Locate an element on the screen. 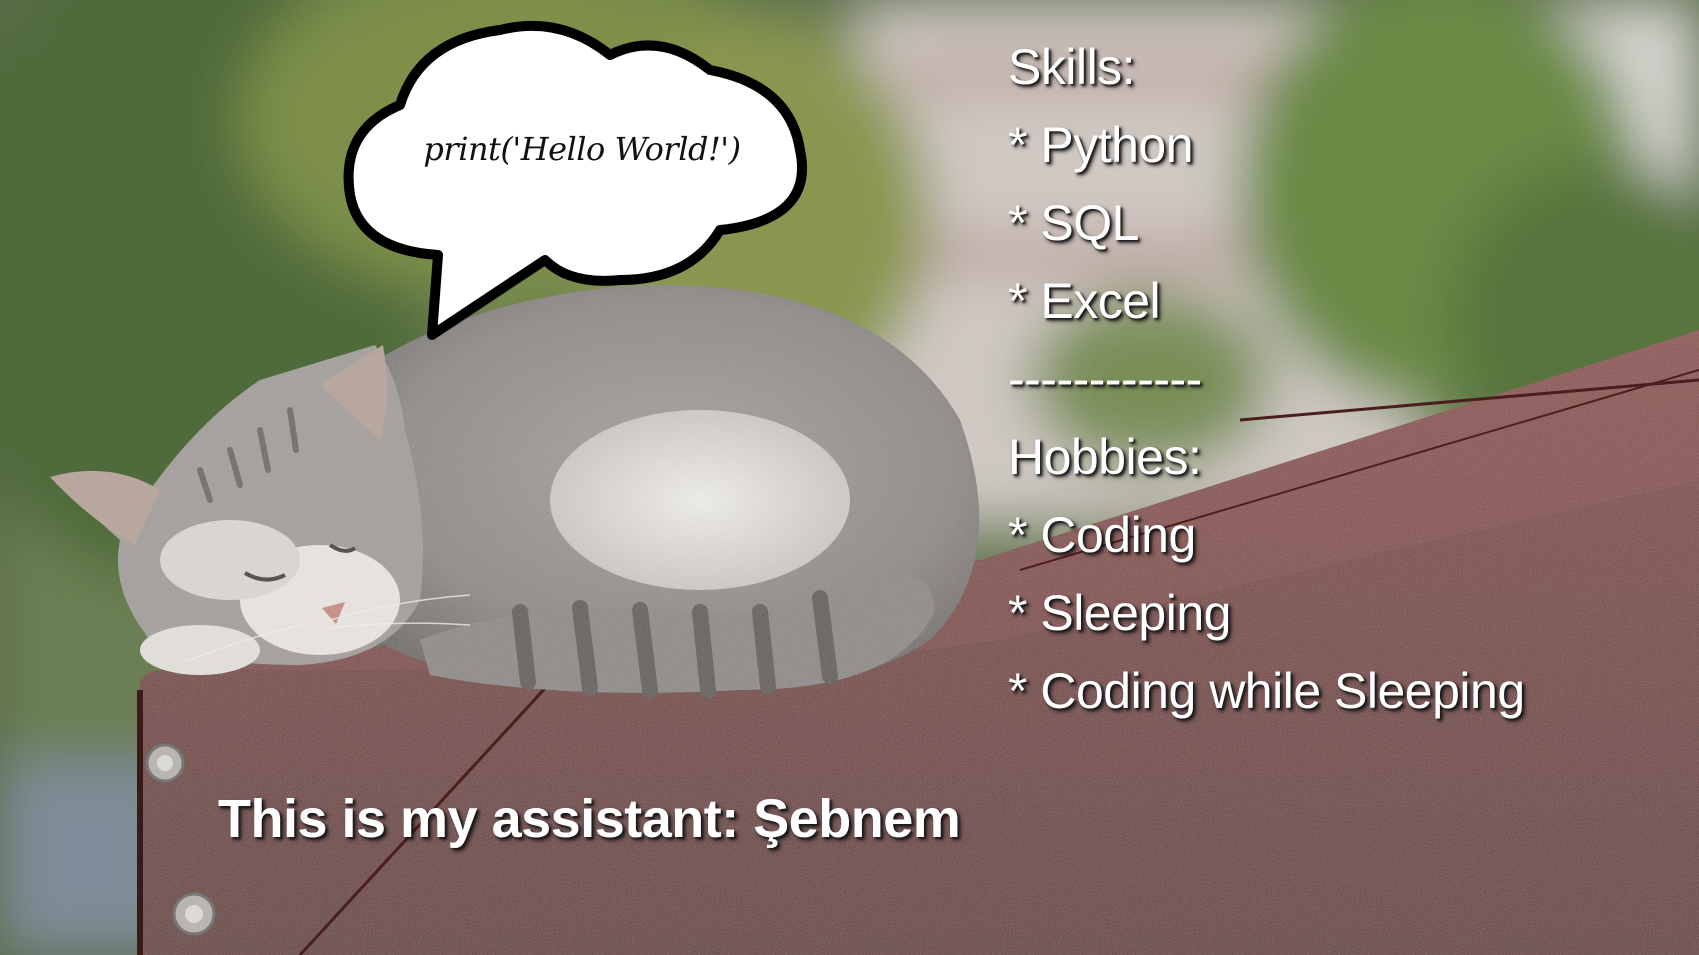 The image size is (1699, 955). caption-text: This is my assistant: Şebnem is located at coordinates (589, 819).